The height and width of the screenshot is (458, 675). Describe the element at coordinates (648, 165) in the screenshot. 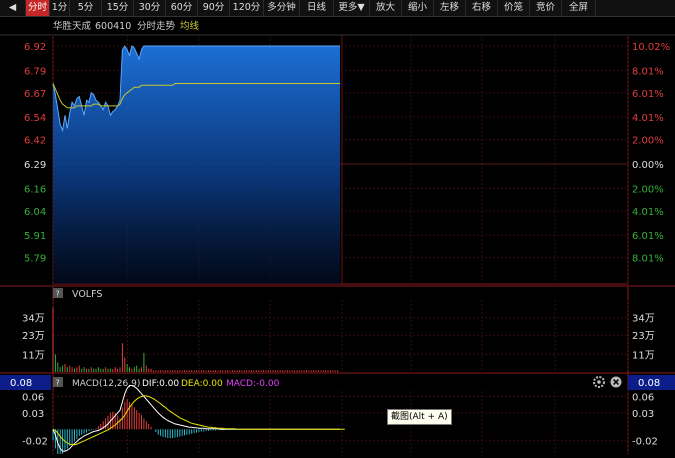

I see `pct-tick-label: 0.00%` at that location.